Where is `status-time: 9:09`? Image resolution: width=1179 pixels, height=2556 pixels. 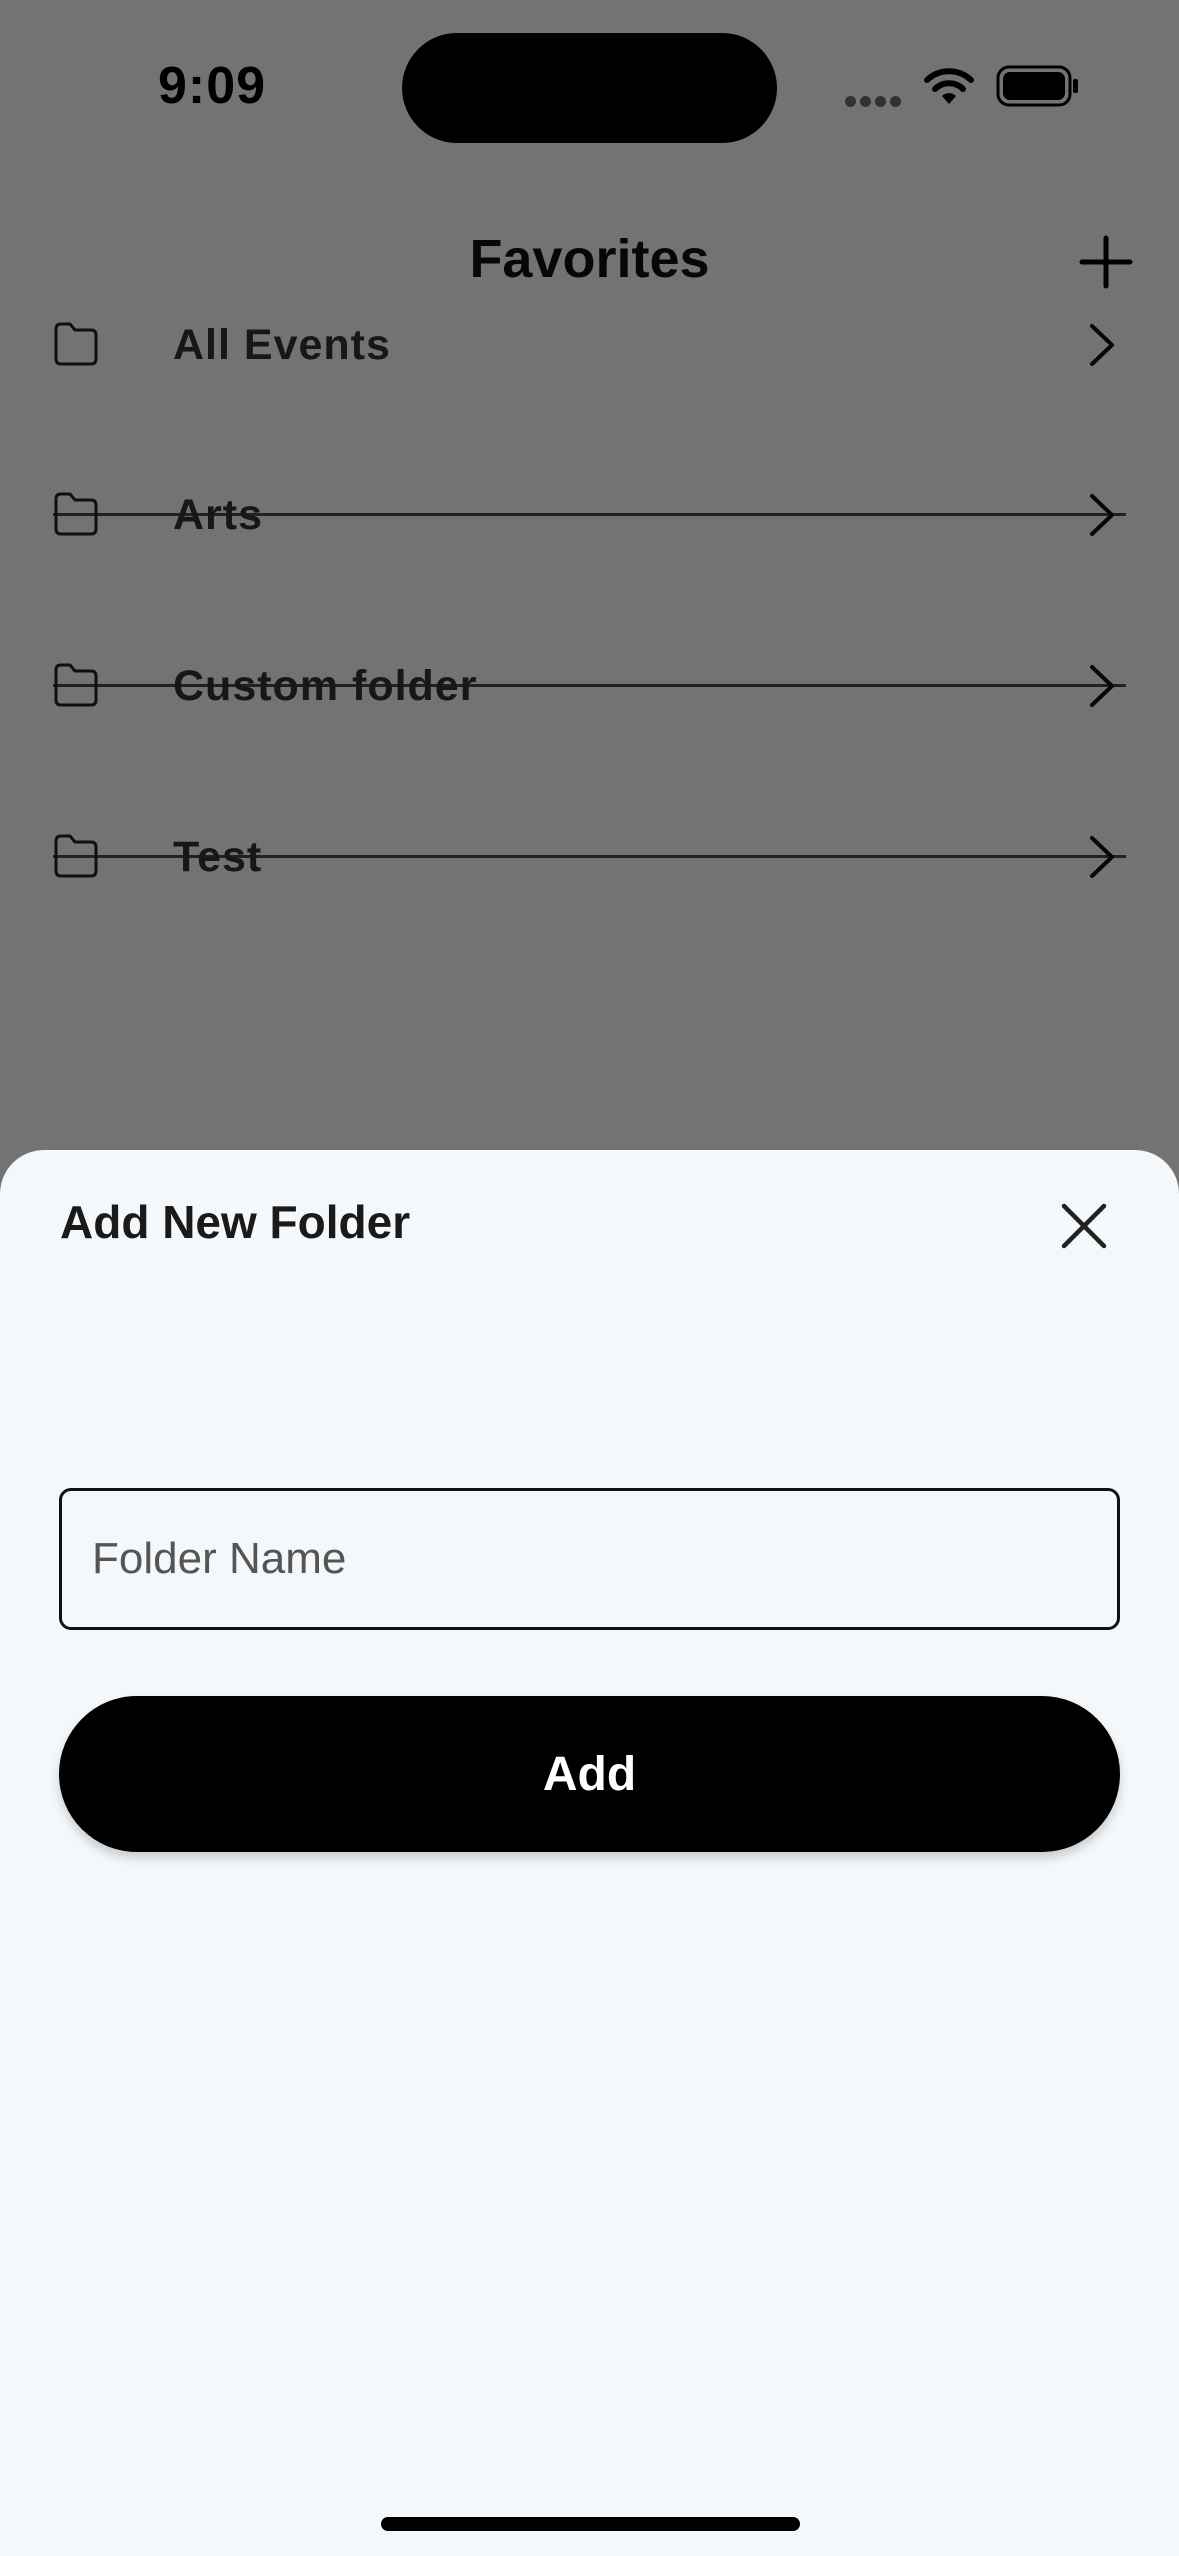
status-time: 9:09 is located at coordinates (212, 86).